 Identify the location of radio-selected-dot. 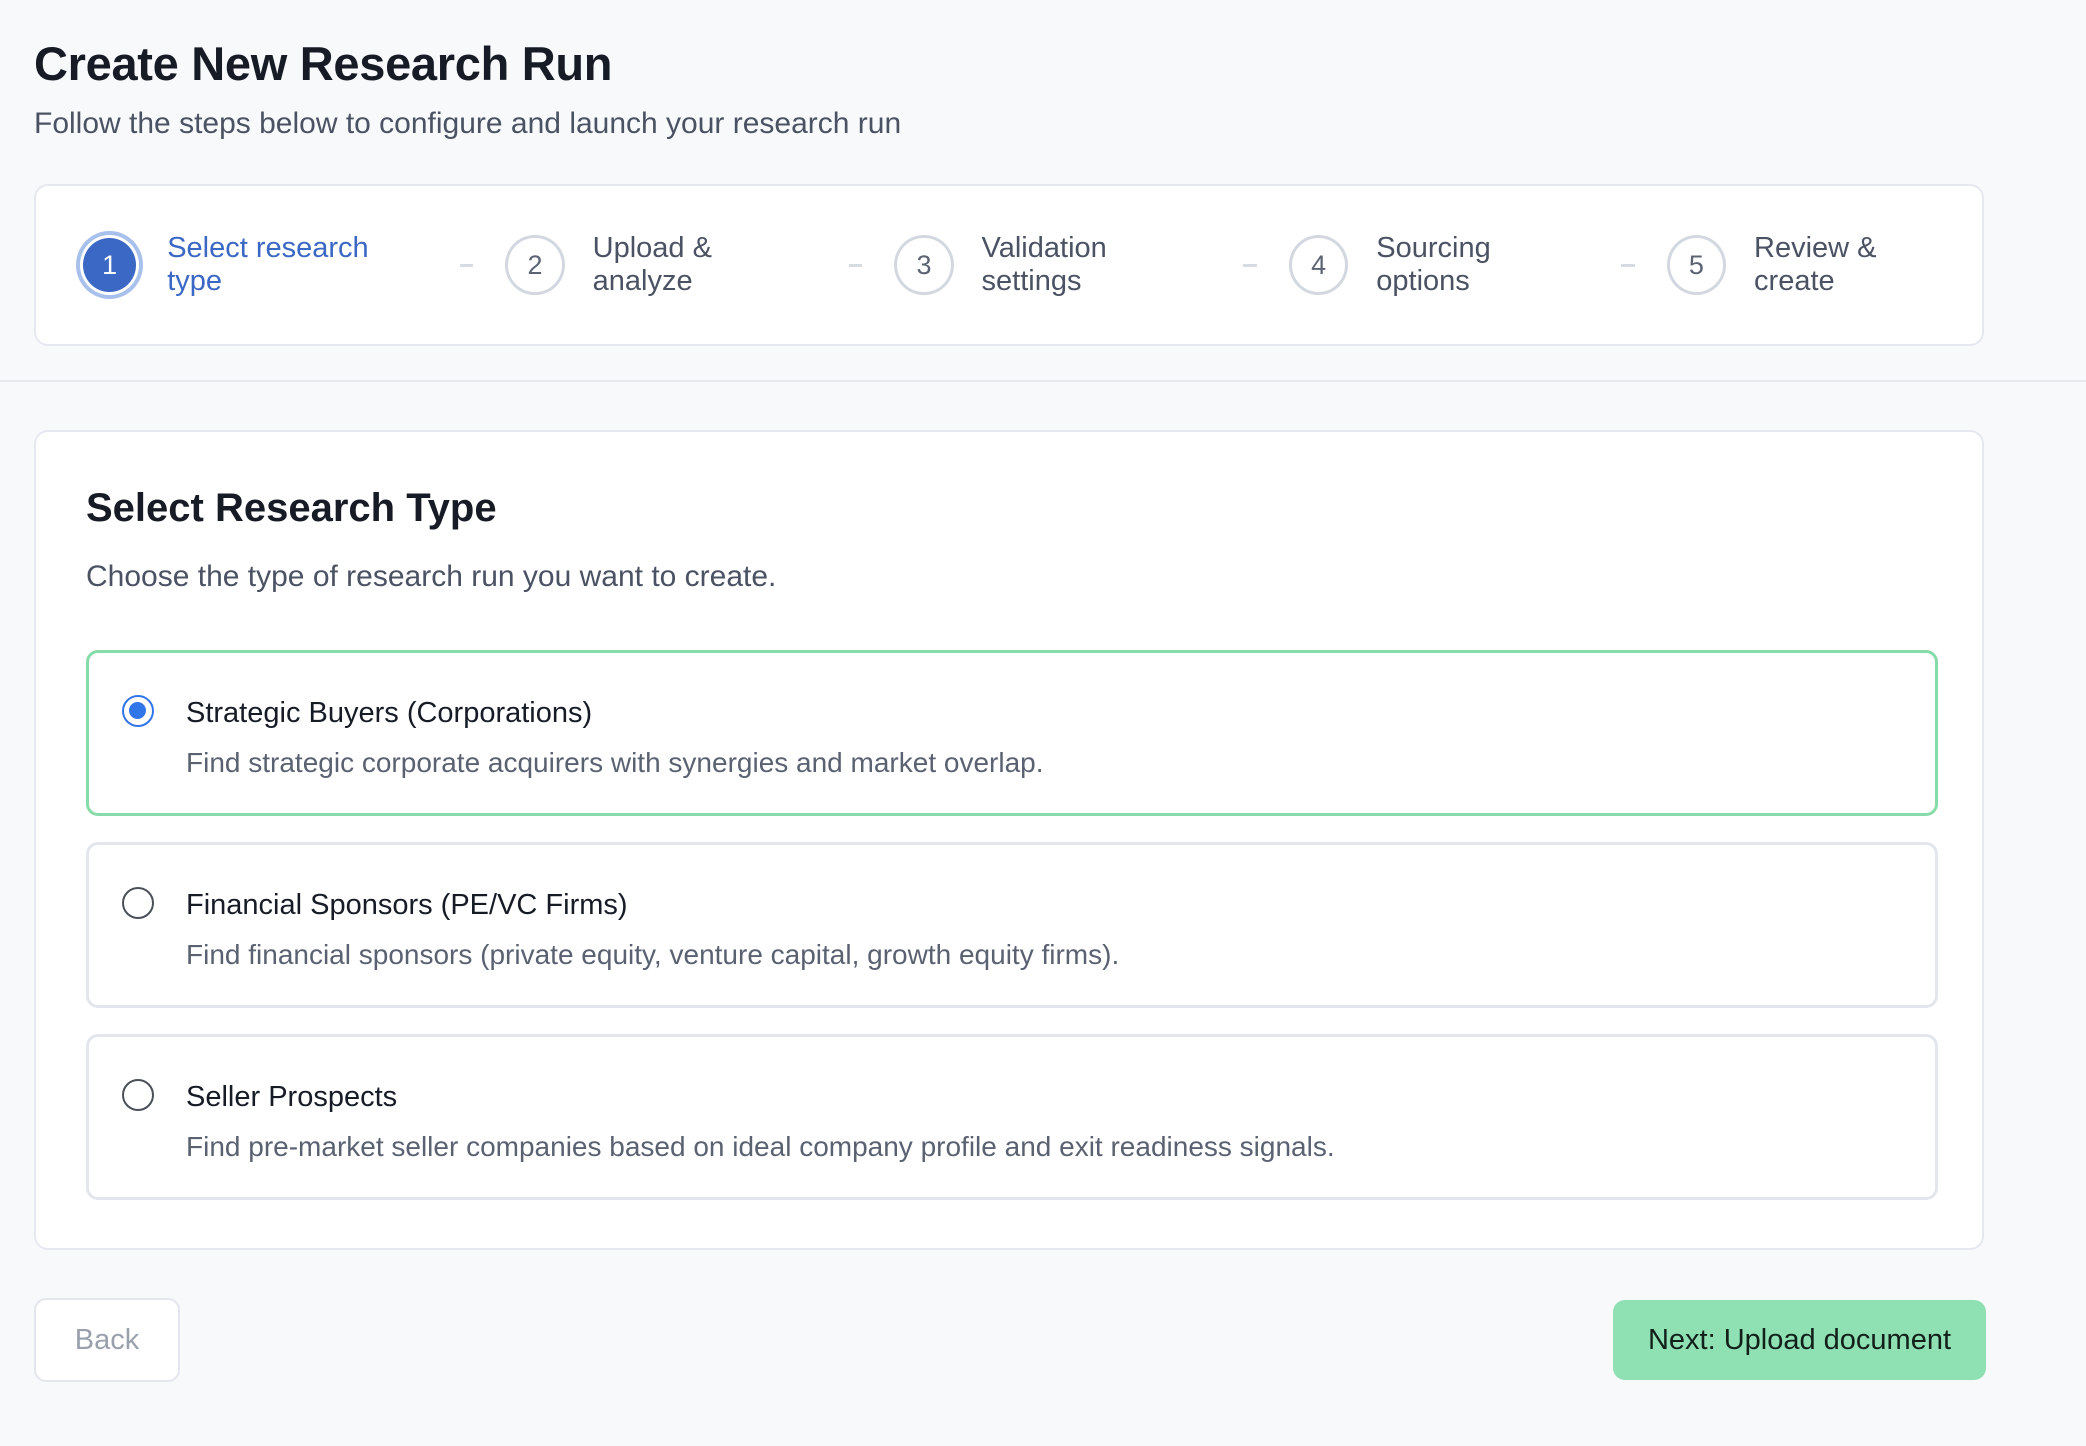
(137, 710).